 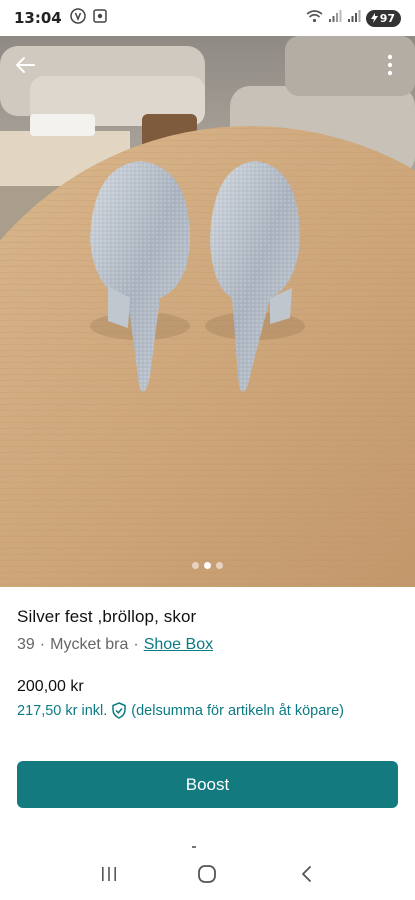 What do you see at coordinates (107, 616) in the screenshot?
I see `listing-title: Silver fest ,bröllop, skor` at bounding box center [107, 616].